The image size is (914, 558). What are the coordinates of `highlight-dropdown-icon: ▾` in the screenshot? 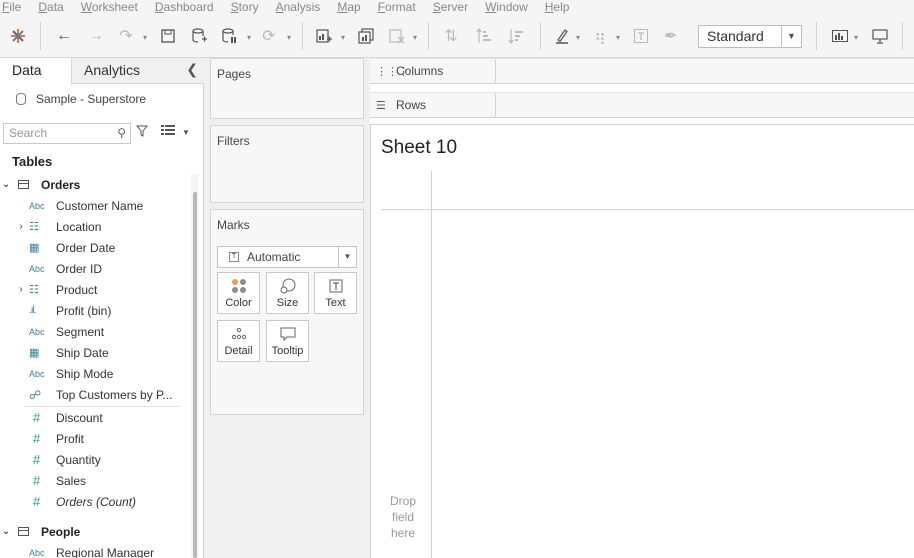 It's located at (578, 37).